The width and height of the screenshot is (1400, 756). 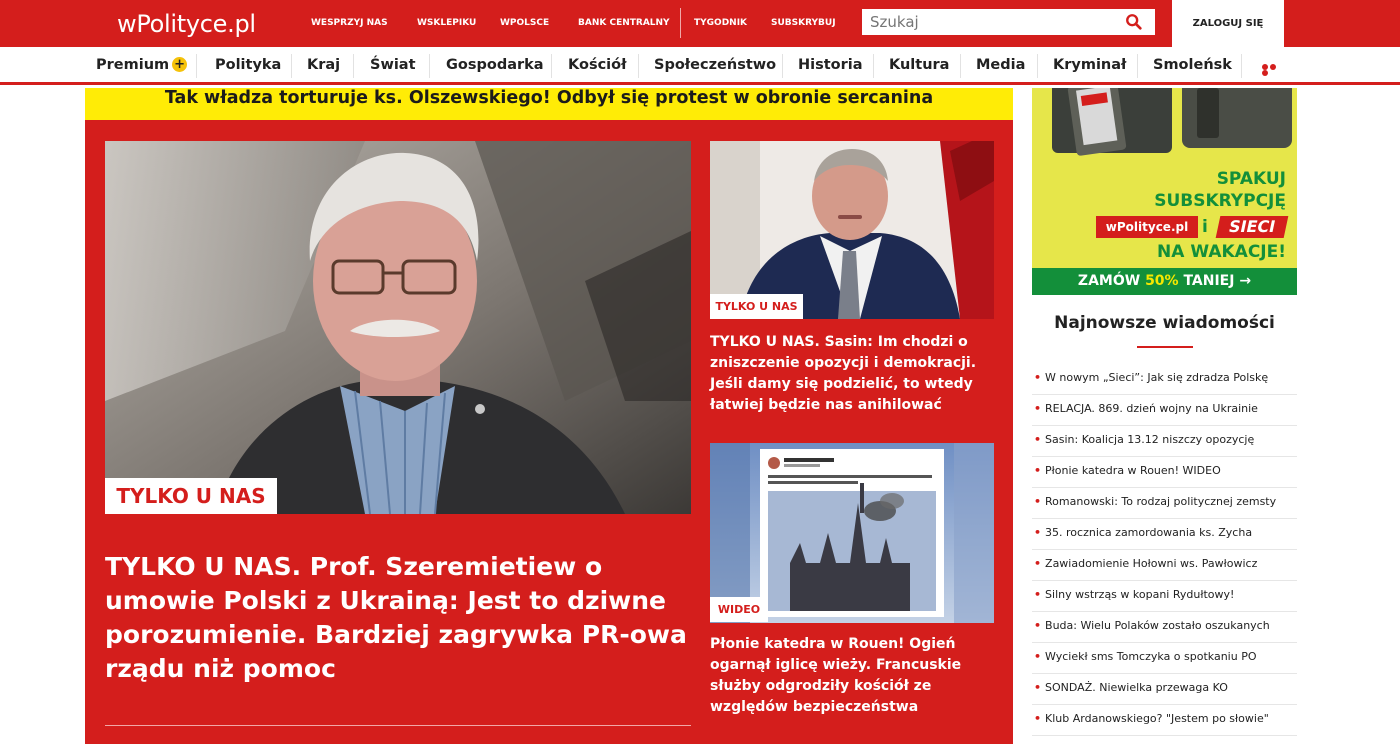 I want to click on support-link: WESPRZYJ NAS, so click(x=349, y=23).